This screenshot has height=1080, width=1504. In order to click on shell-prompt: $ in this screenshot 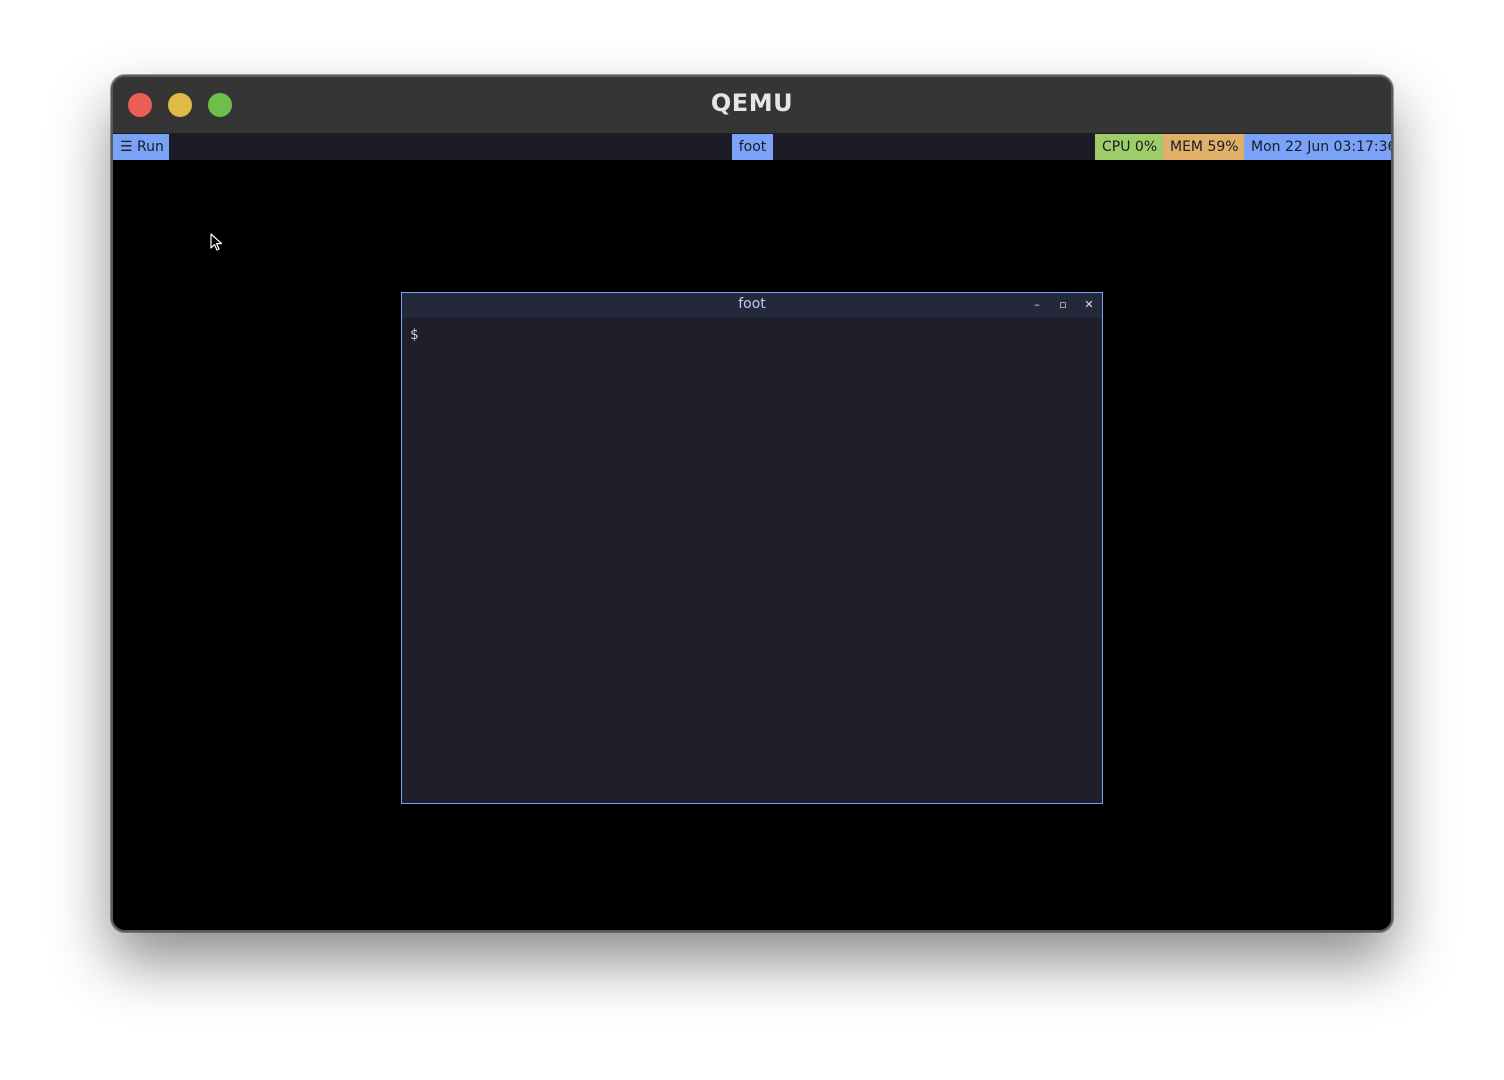, I will do `click(414, 335)`.